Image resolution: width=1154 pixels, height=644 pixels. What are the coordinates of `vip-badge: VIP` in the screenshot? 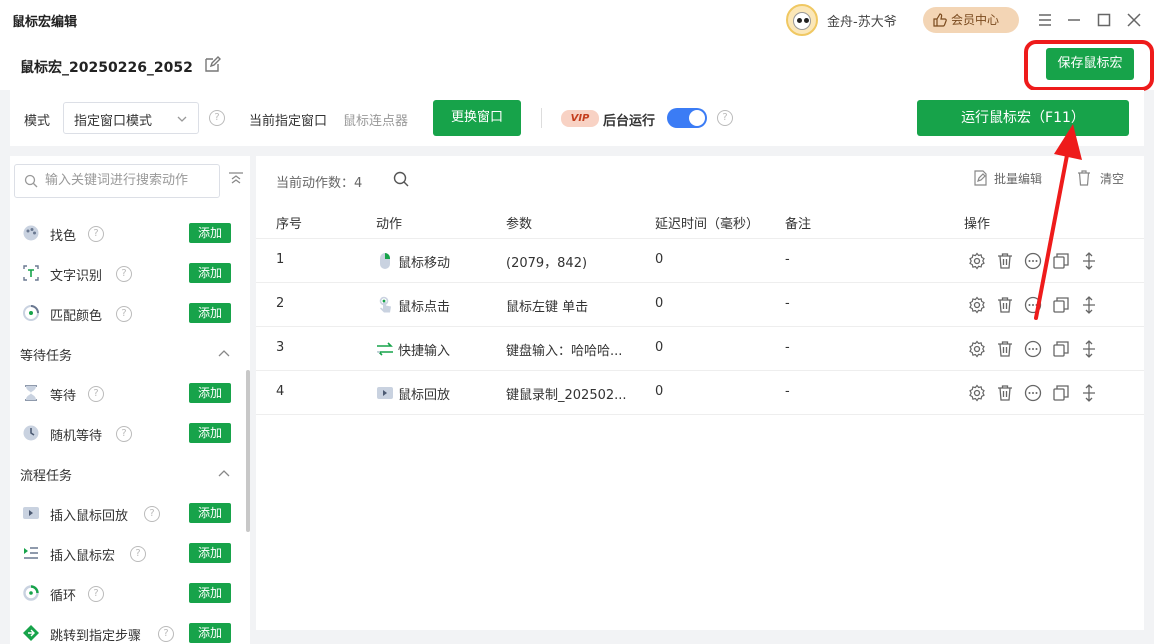 It's located at (580, 118).